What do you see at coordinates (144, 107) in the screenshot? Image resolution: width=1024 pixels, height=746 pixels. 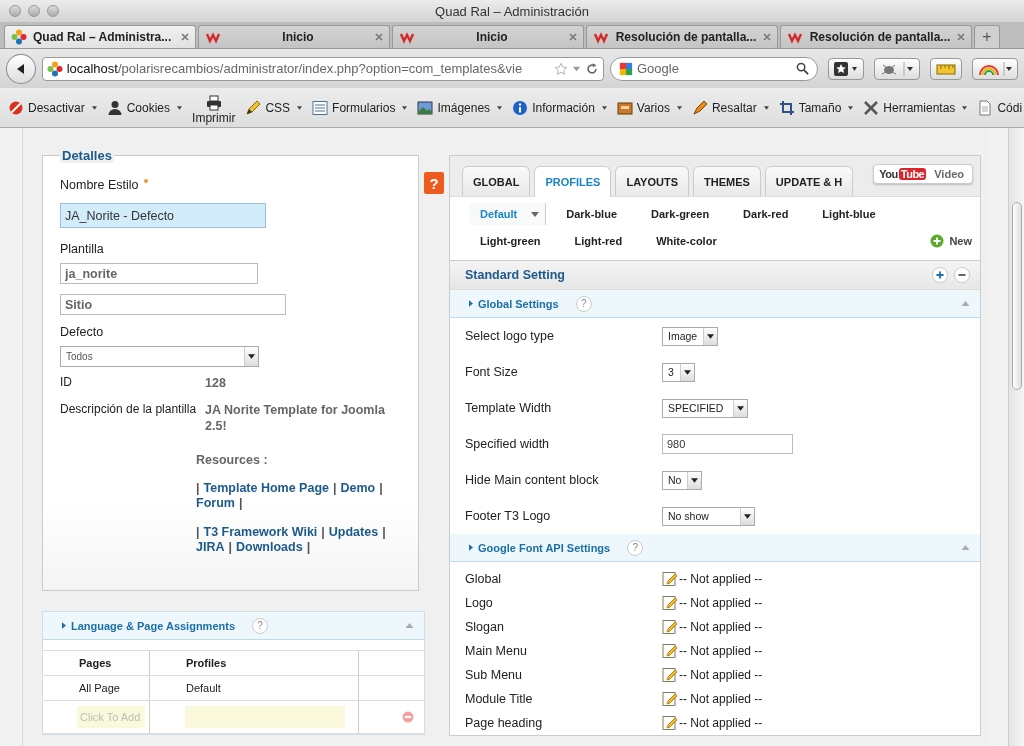 I see `toolbar-menu: Cookies` at bounding box center [144, 107].